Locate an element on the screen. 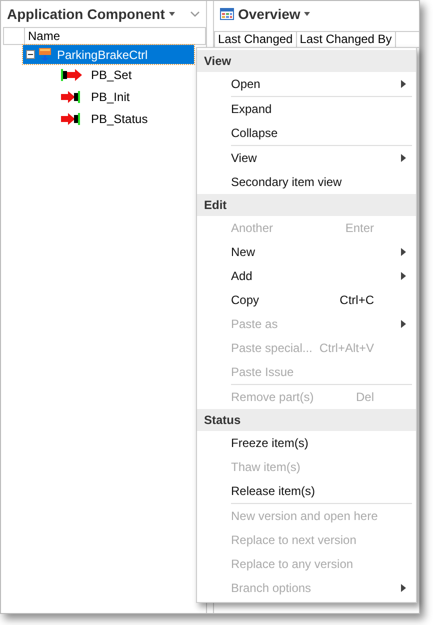 This screenshot has height=625, width=438. menu-section-header: Status is located at coordinates (306, 420).